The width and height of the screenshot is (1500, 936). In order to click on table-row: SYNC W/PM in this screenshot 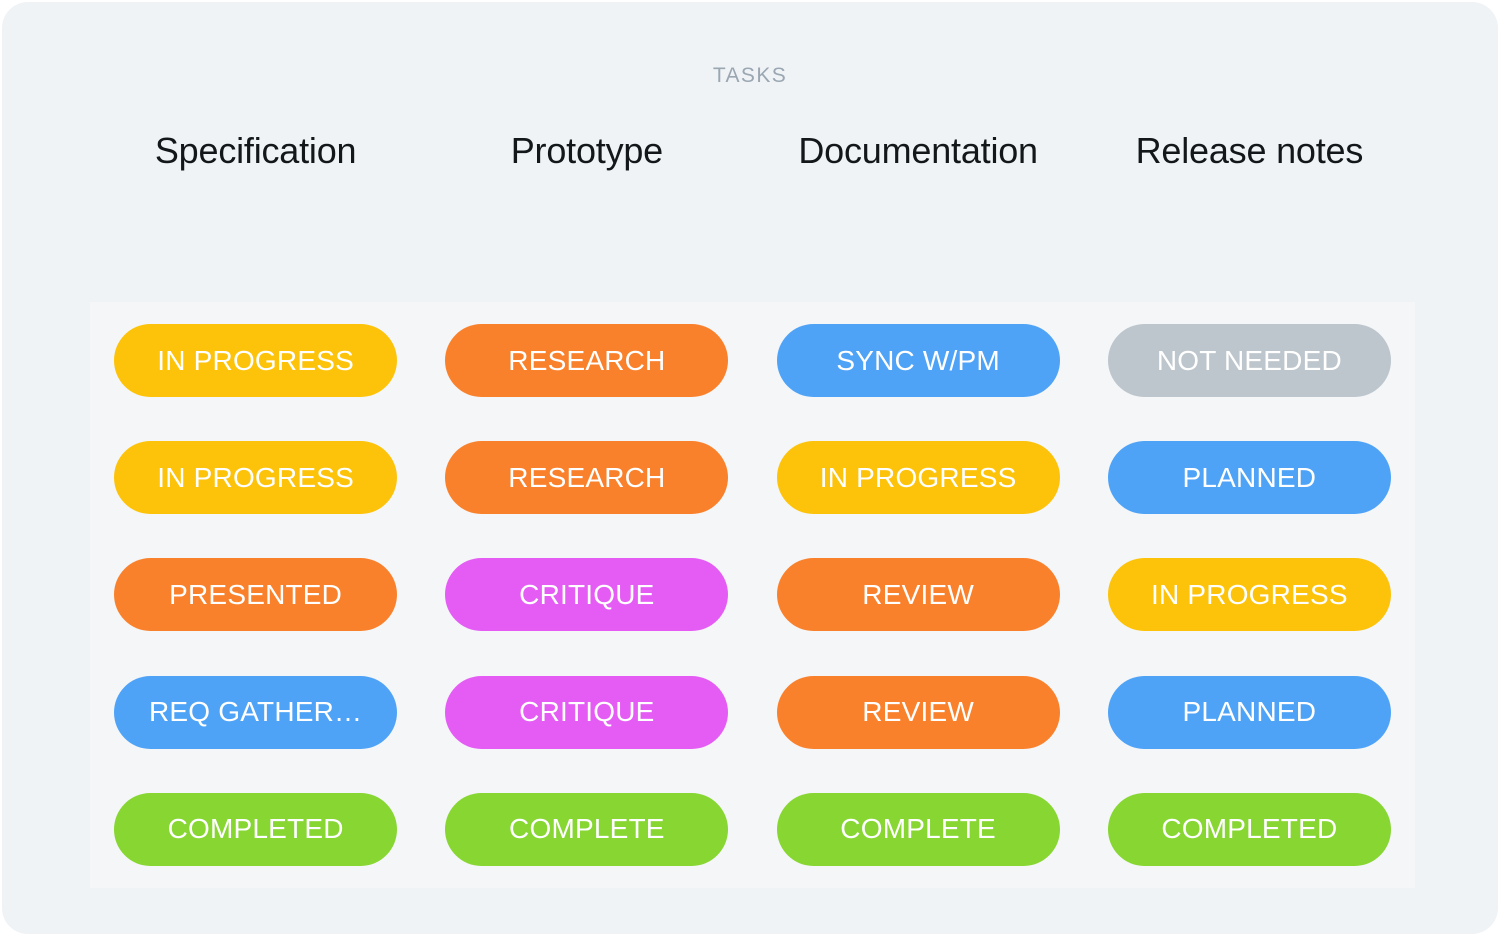, I will do `click(918, 360)`.